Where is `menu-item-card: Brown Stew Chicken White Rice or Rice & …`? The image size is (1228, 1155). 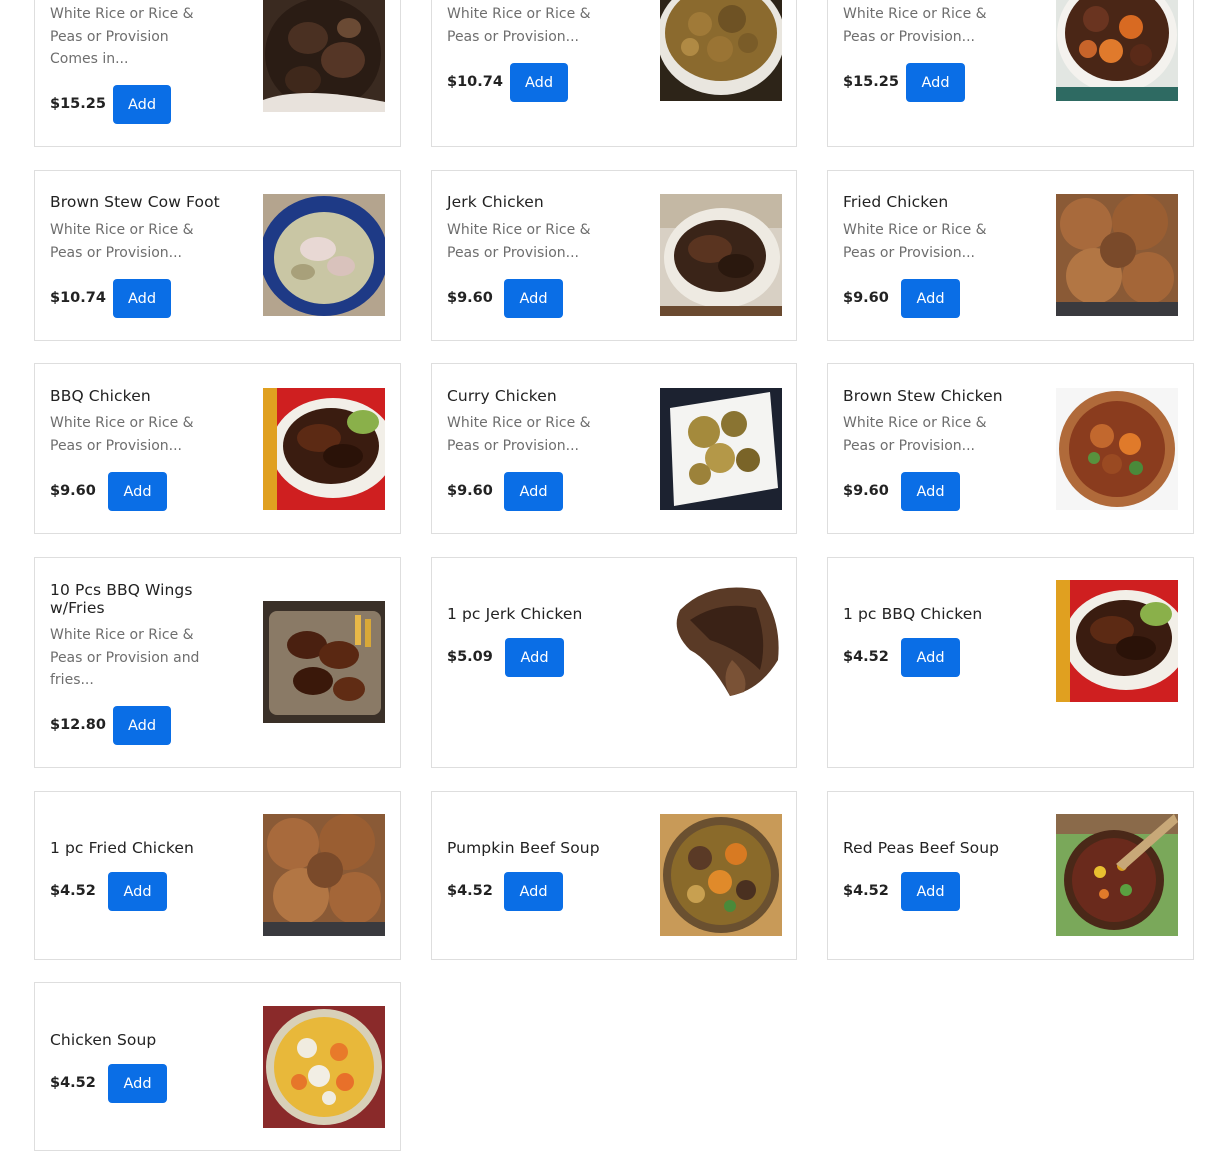
menu-item-card: Brown Stew Chicken White Rice or Rice & … is located at coordinates (1010, 448).